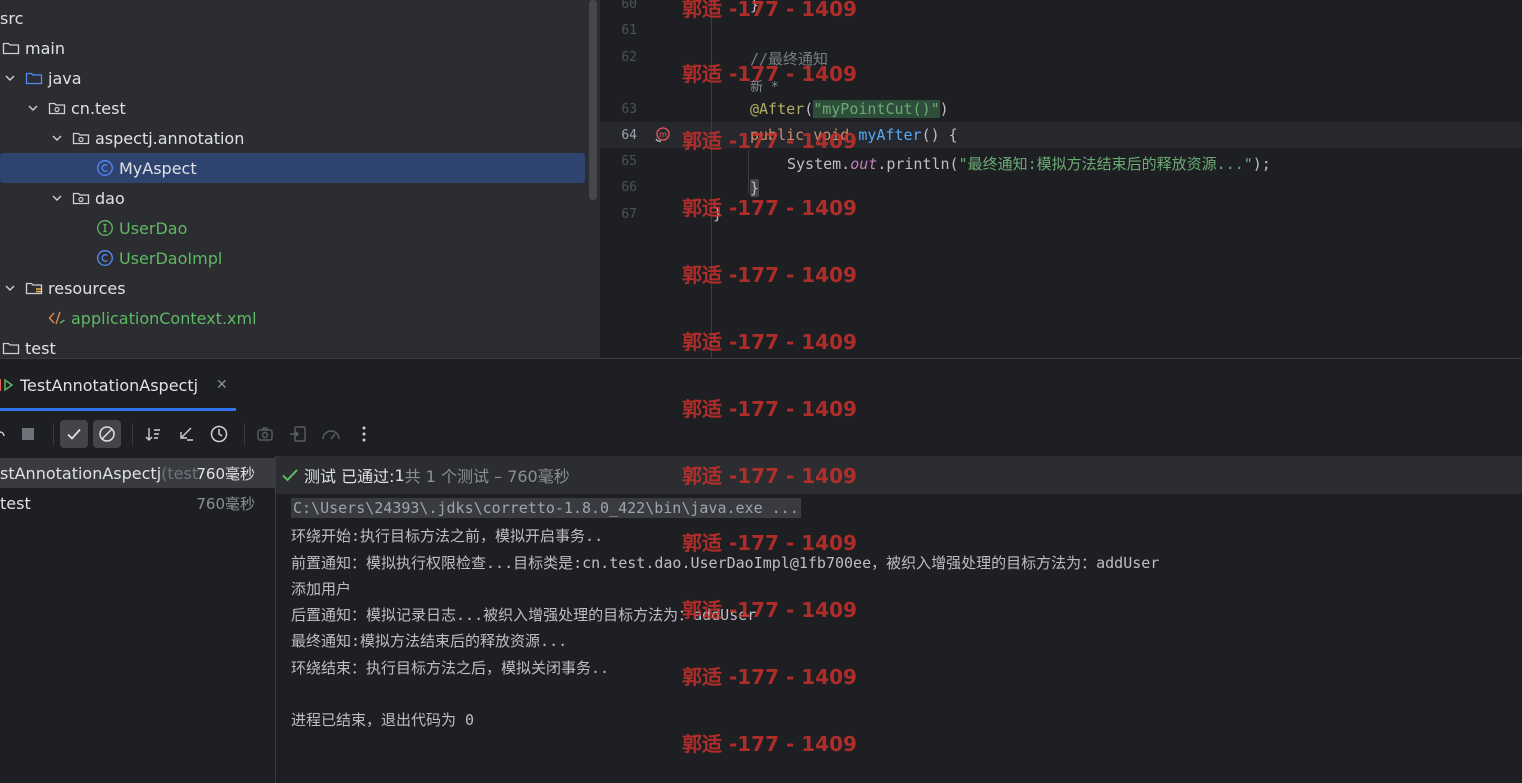 The image size is (1522, 783). I want to click on method-tail: () {, so click(939, 135).